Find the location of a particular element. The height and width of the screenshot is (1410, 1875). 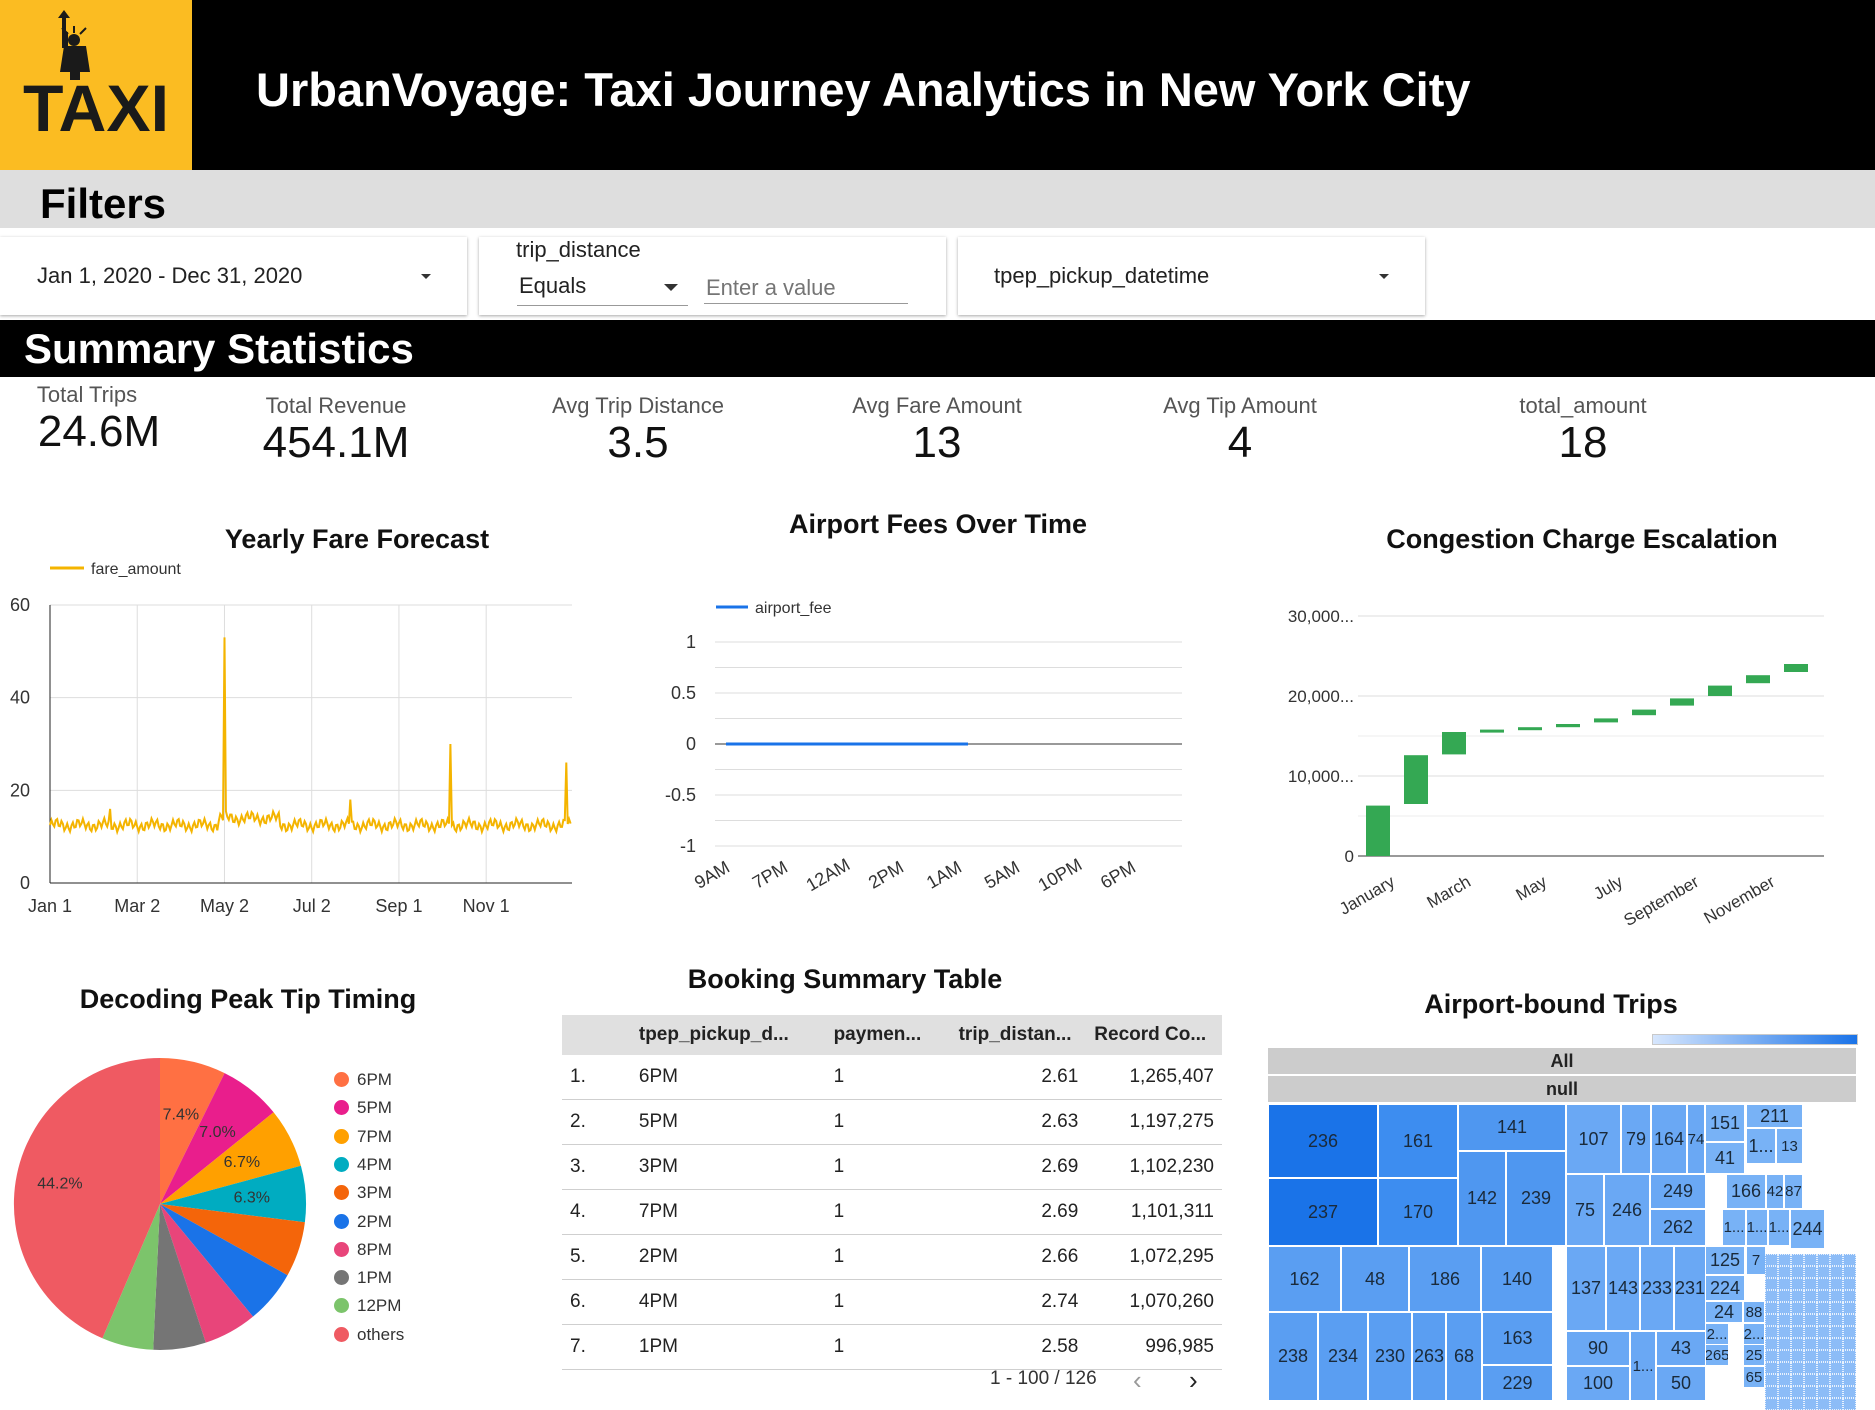

table-row: 4. 7PM 1 2.69 1,101,311 is located at coordinates (892, 1212).